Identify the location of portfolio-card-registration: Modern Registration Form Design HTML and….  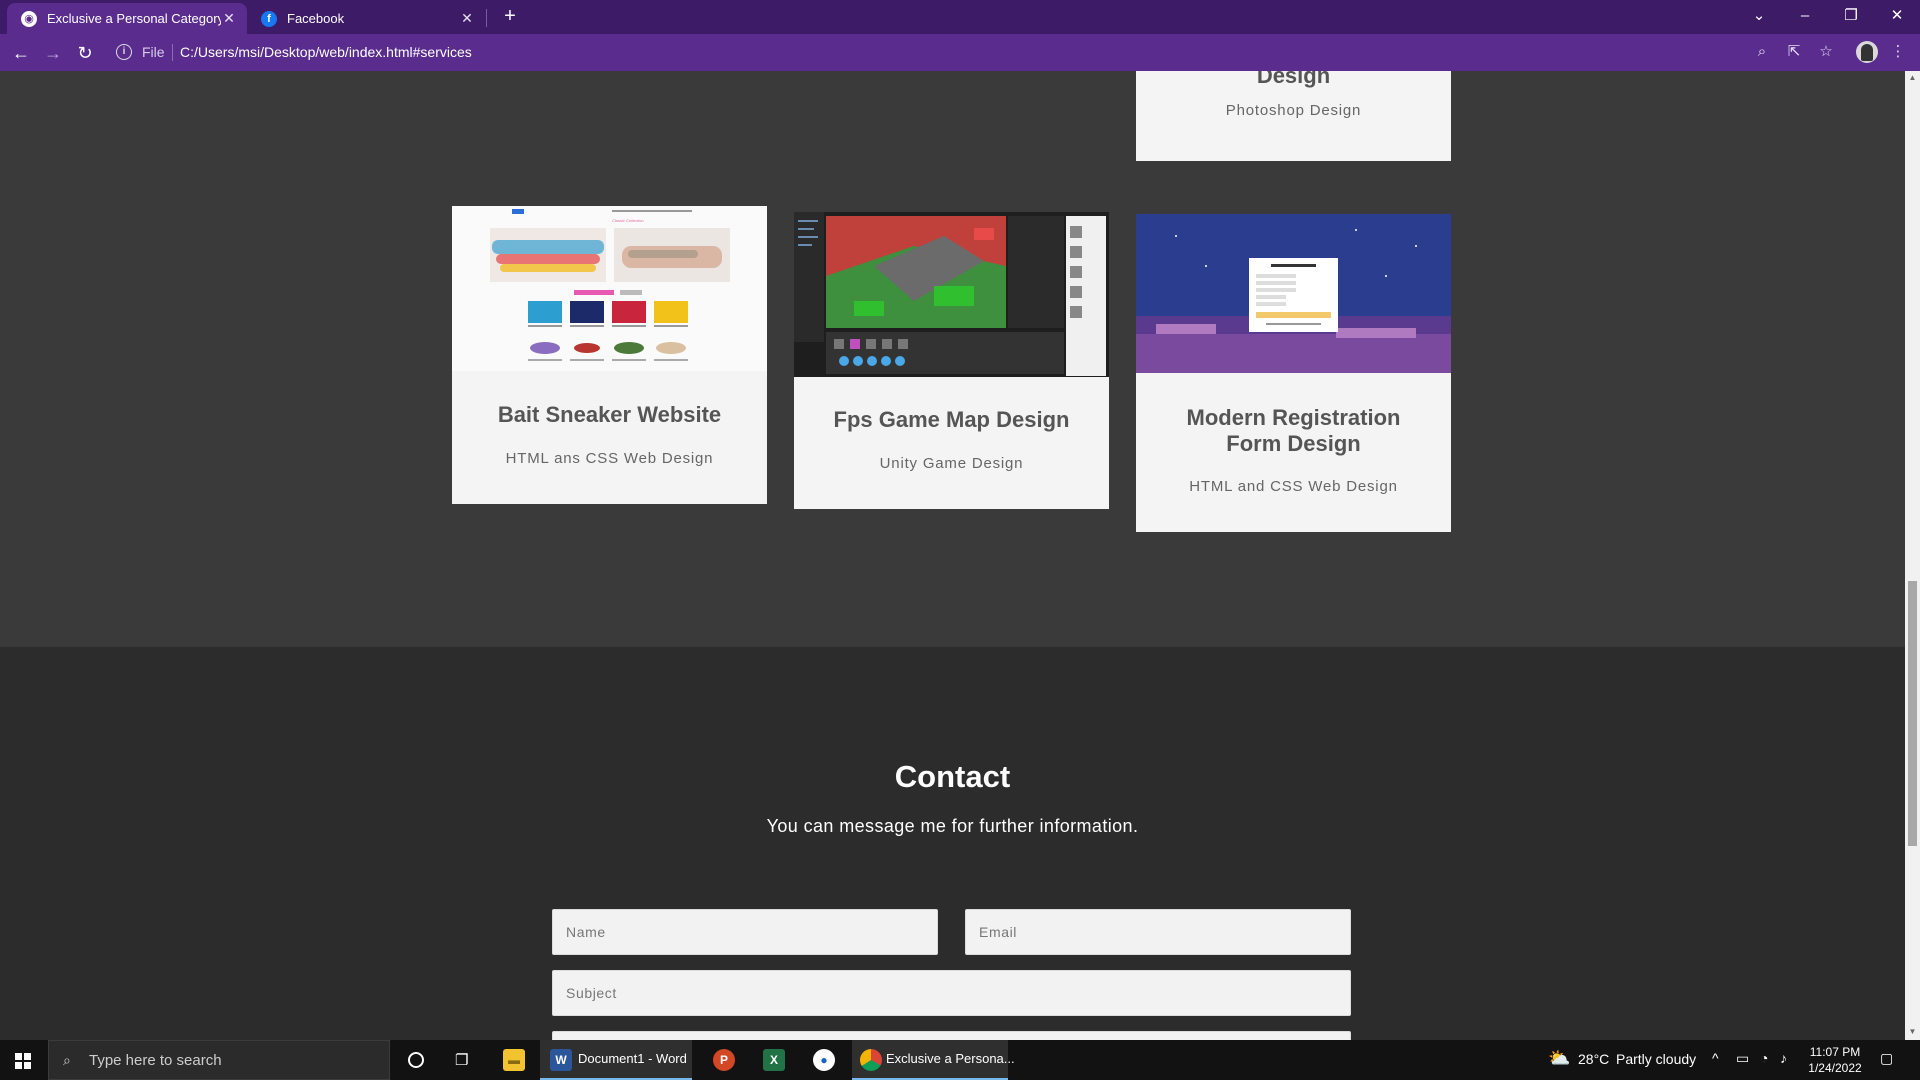
(1293, 369).